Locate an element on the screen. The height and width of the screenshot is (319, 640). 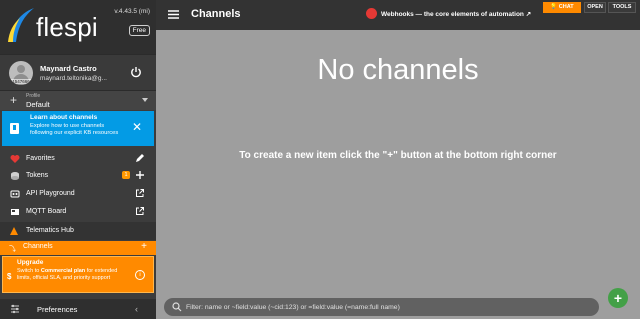
pencil-icon is located at coordinates (140, 158).